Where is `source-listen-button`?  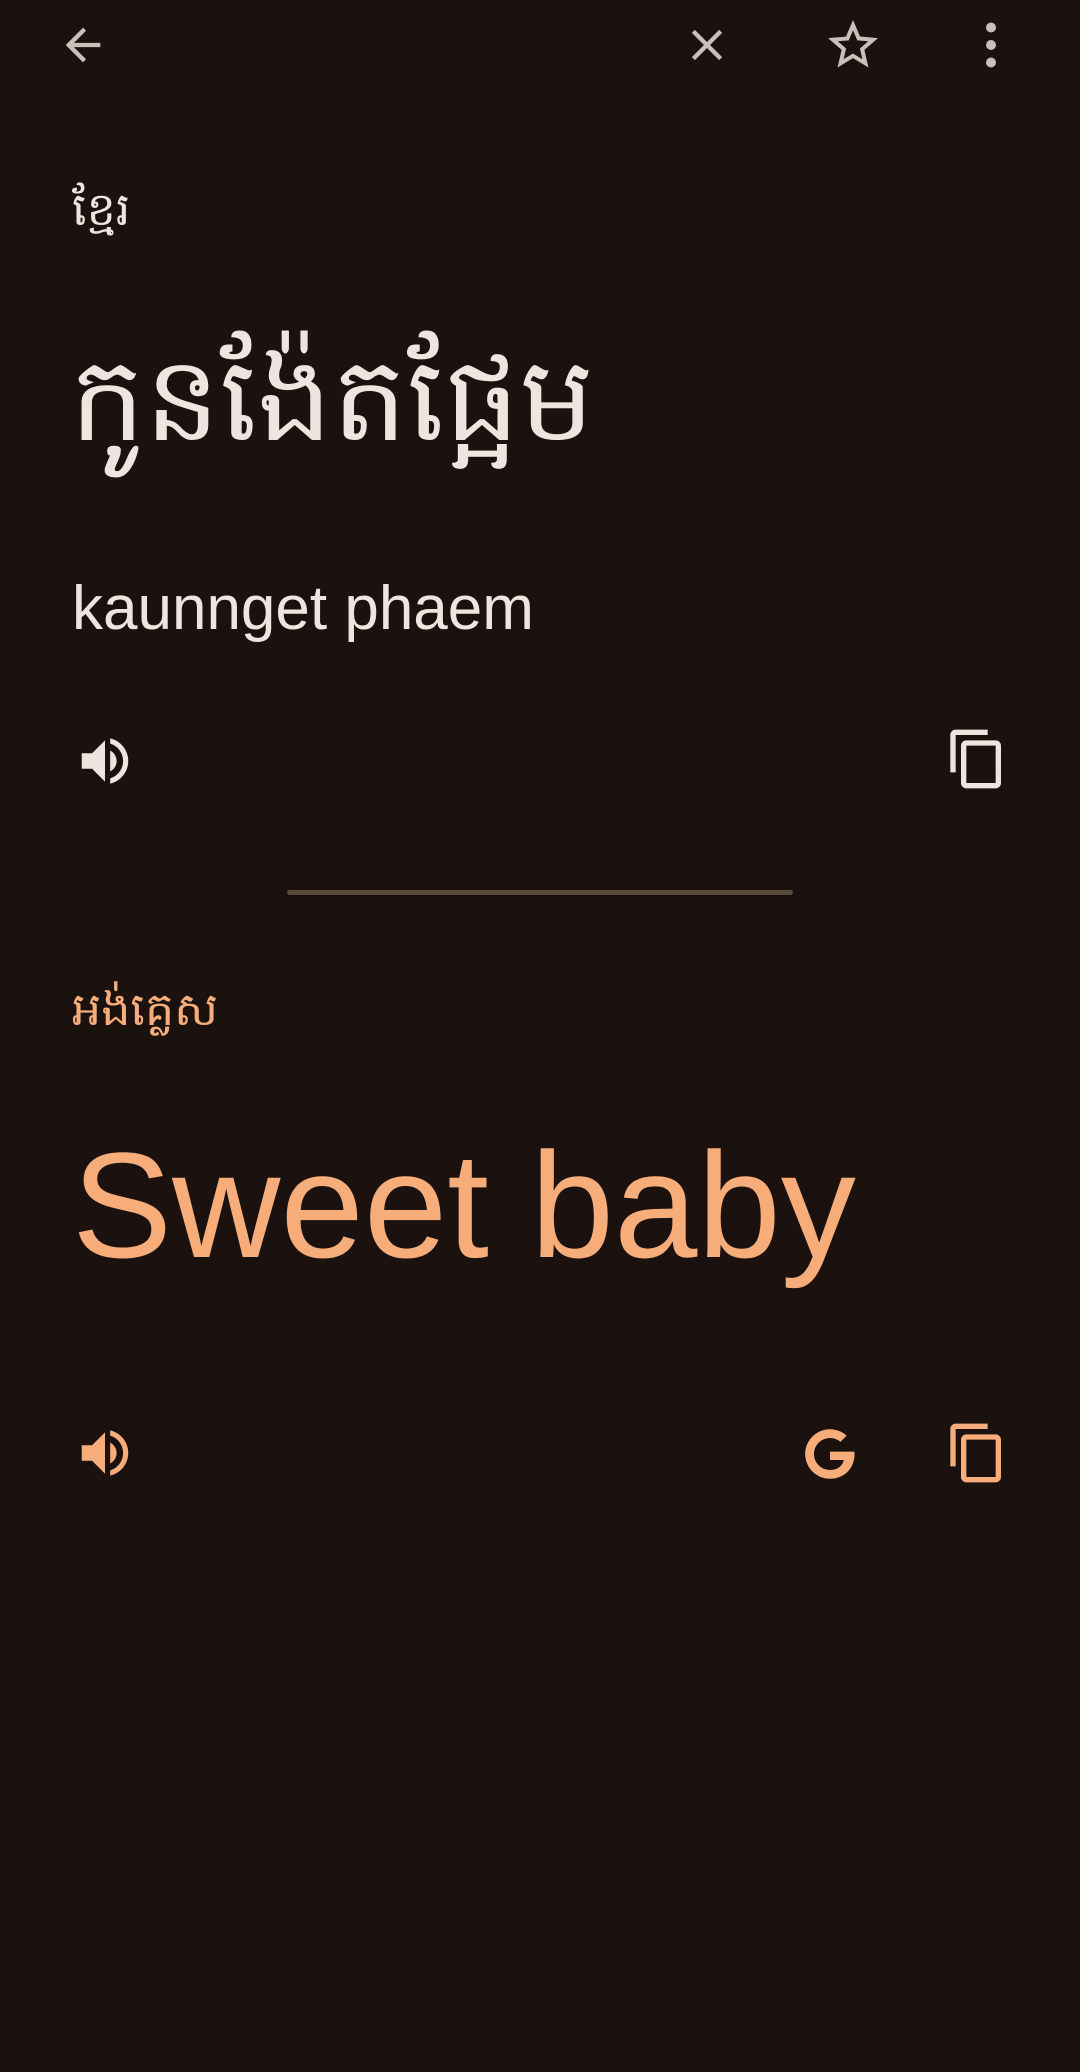 source-listen-button is located at coordinates (105, 761).